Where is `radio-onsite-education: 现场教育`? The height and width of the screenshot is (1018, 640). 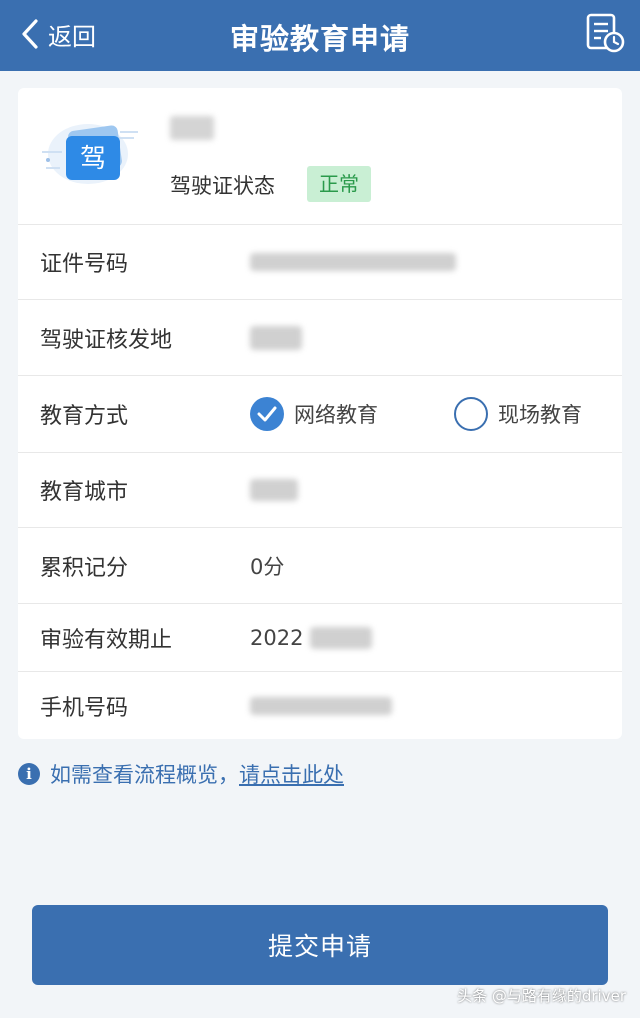
radio-onsite-education: 现场教育 is located at coordinates (518, 414).